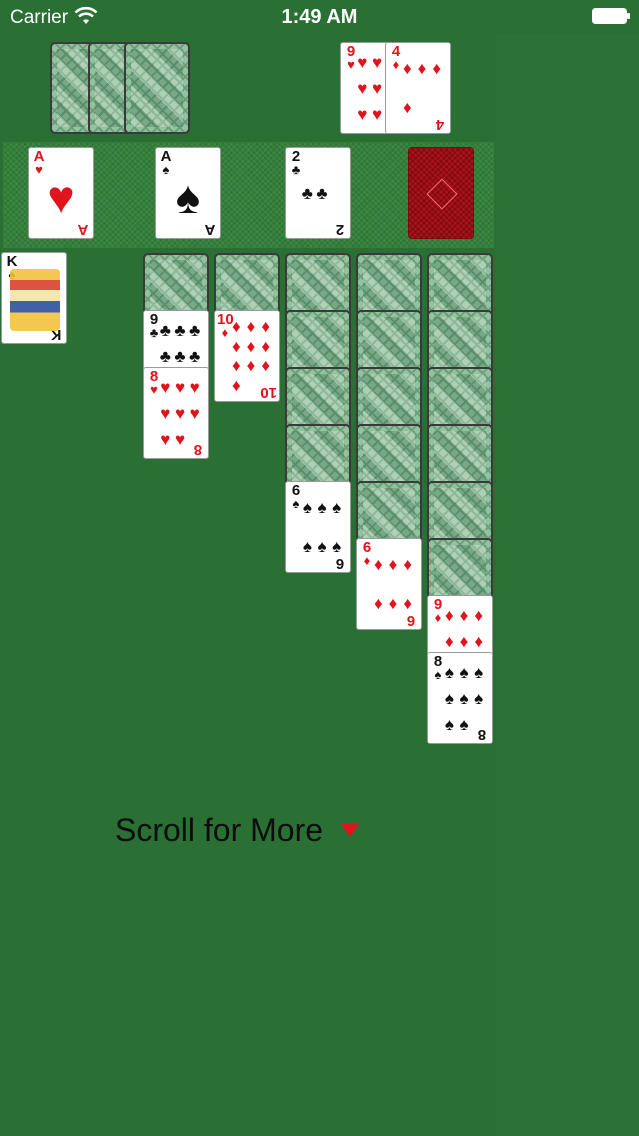 Image resolution: width=639 pixels, height=1136 pixels. I want to click on card-pips: ♠ ♠ ♠ ♠ ♠ ♠, so click(322, 527).